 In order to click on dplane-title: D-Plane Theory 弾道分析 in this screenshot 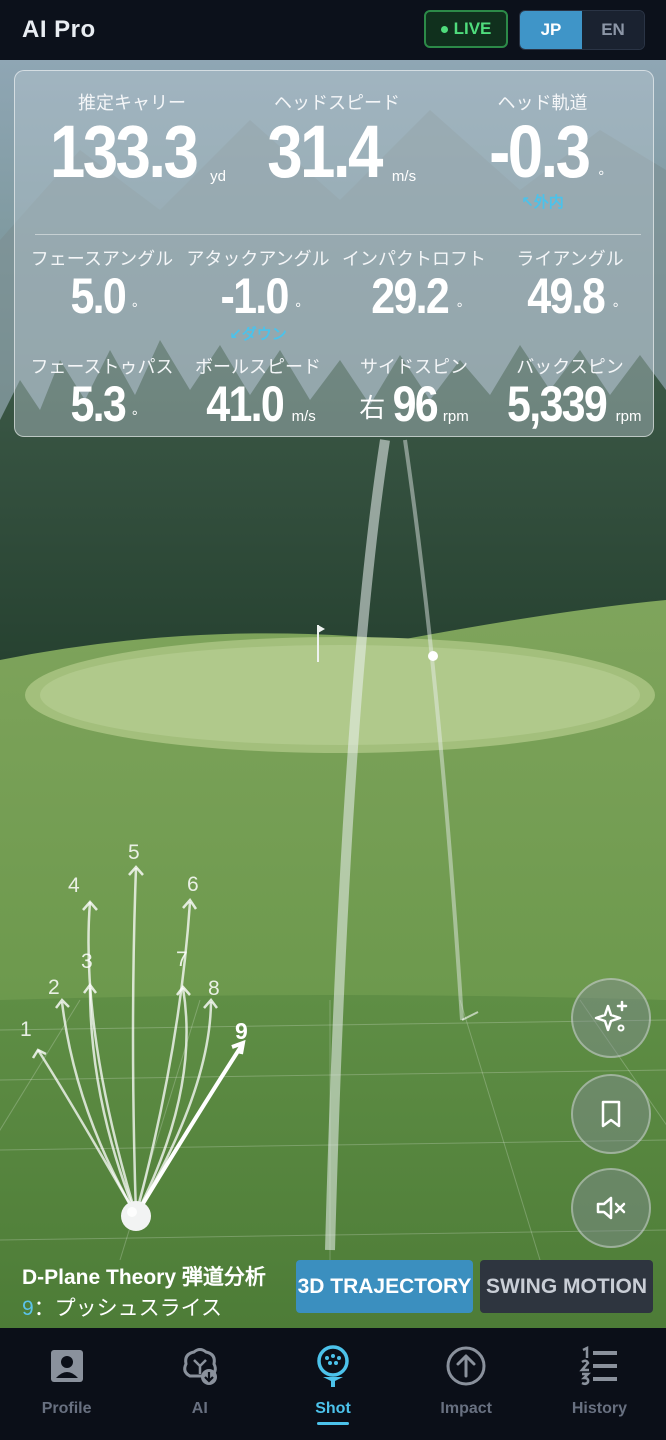, I will do `click(144, 1277)`.